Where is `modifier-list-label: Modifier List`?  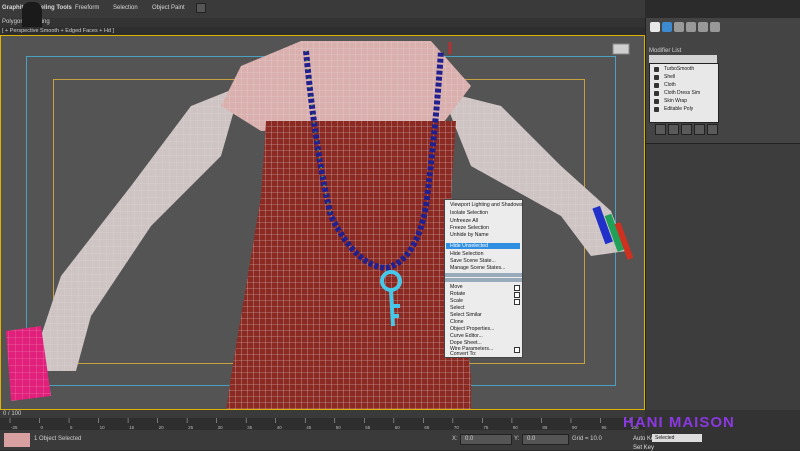
modifier-list-label: Modifier List is located at coordinates (665, 51).